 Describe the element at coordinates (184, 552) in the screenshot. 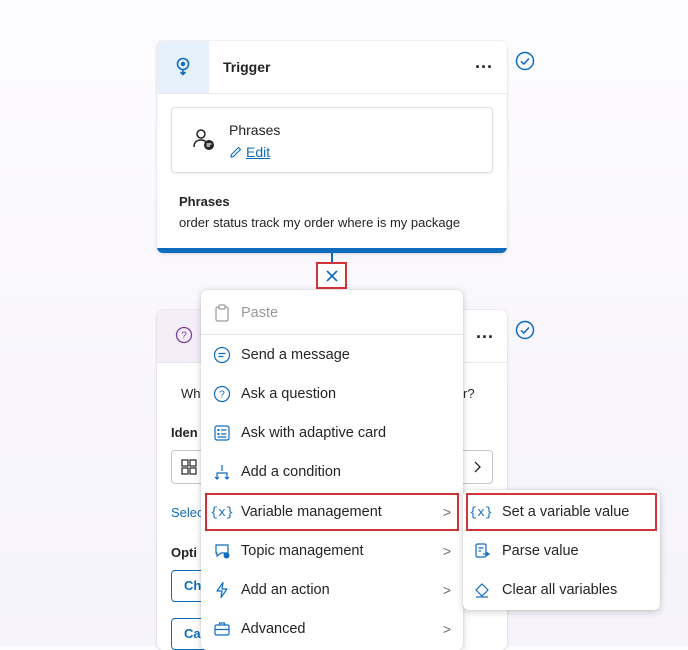

I see `options-label-partial: Opti` at that location.